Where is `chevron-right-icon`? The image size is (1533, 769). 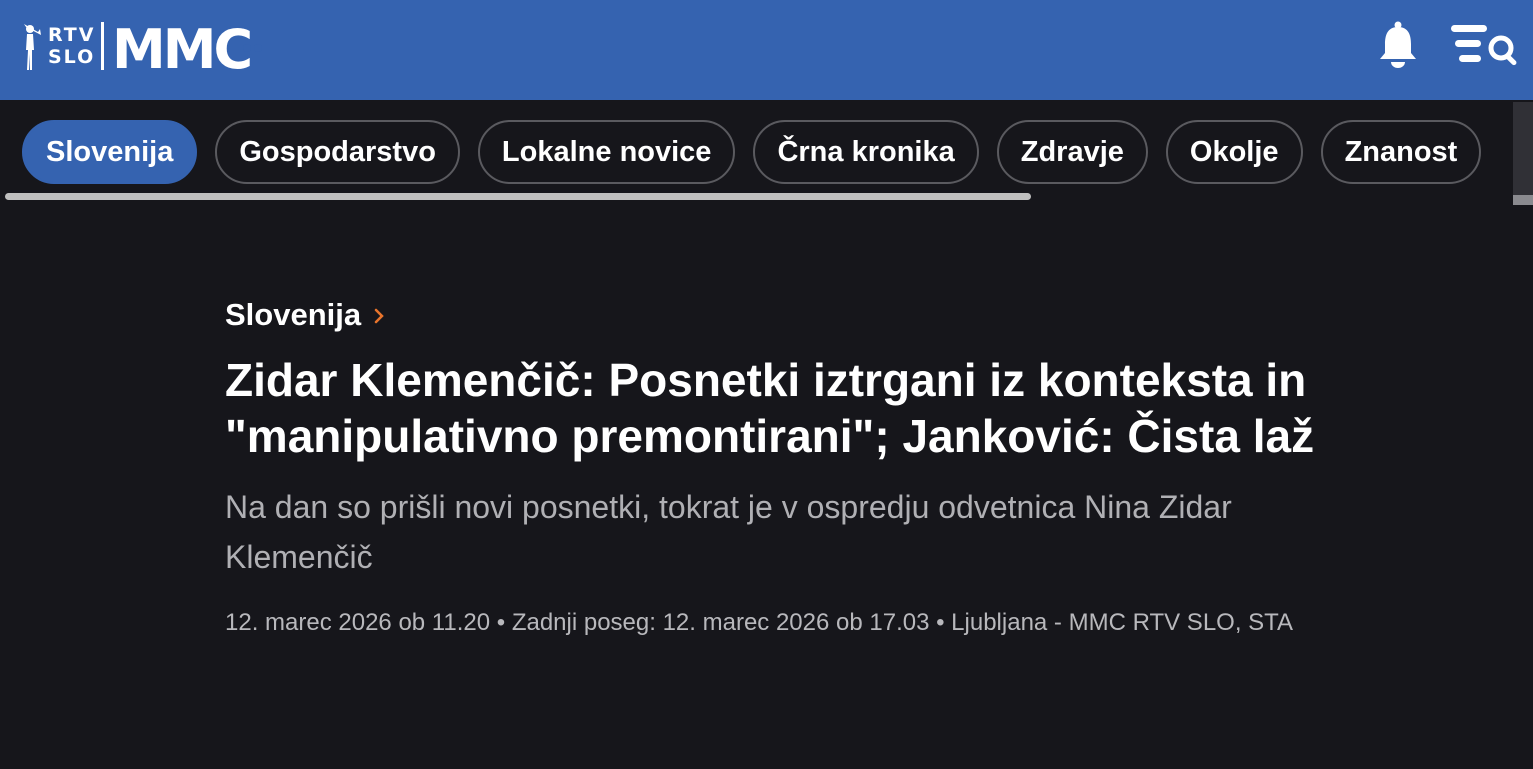 chevron-right-icon is located at coordinates (379, 316).